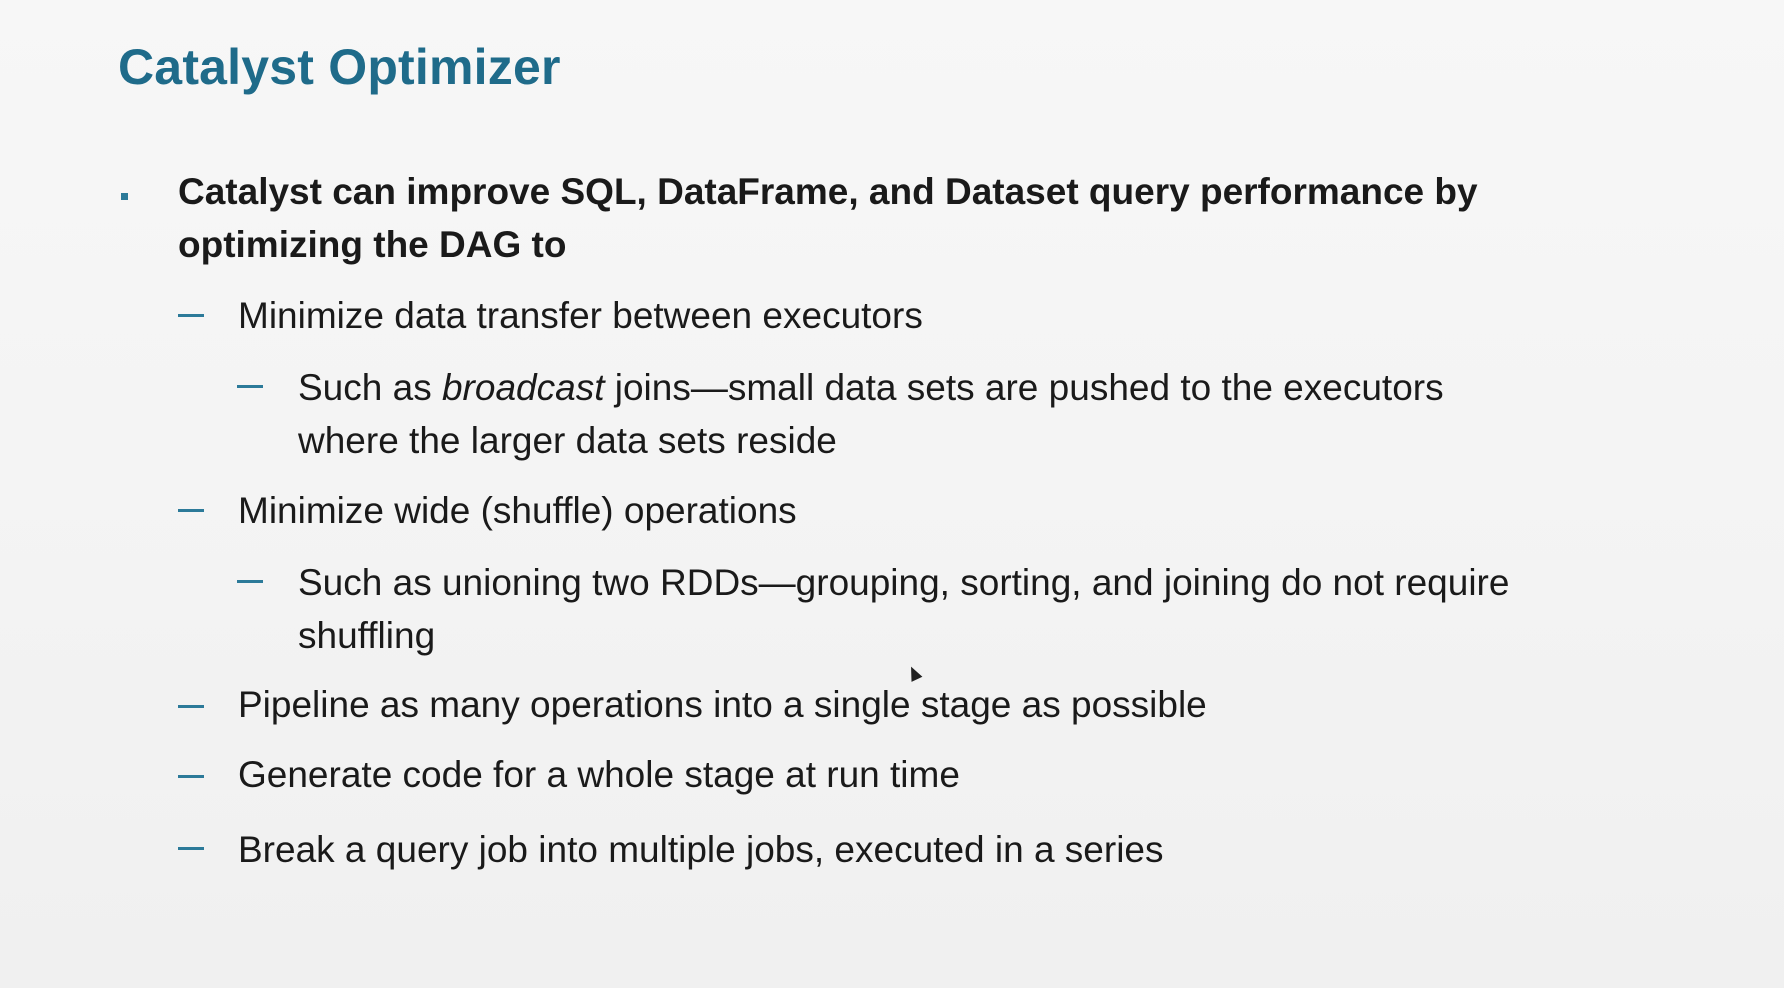 This screenshot has width=1784, height=988. What do you see at coordinates (372, 244) in the screenshot?
I see `main-bullet-line-2: optimizing the DAG to` at bounding box center [372, 244].